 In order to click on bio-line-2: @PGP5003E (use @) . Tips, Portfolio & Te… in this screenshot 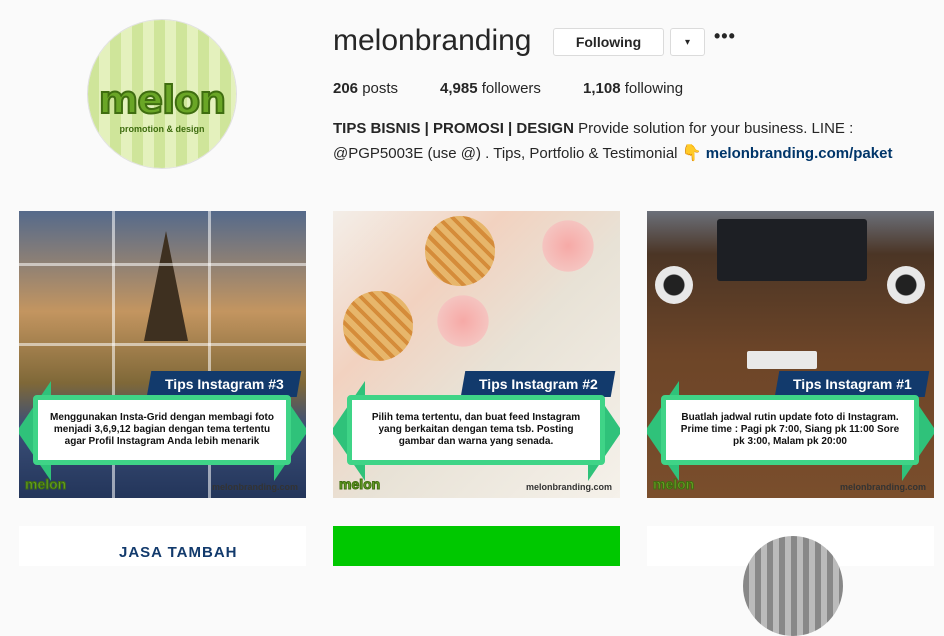, I will do `click(612, 153)`.